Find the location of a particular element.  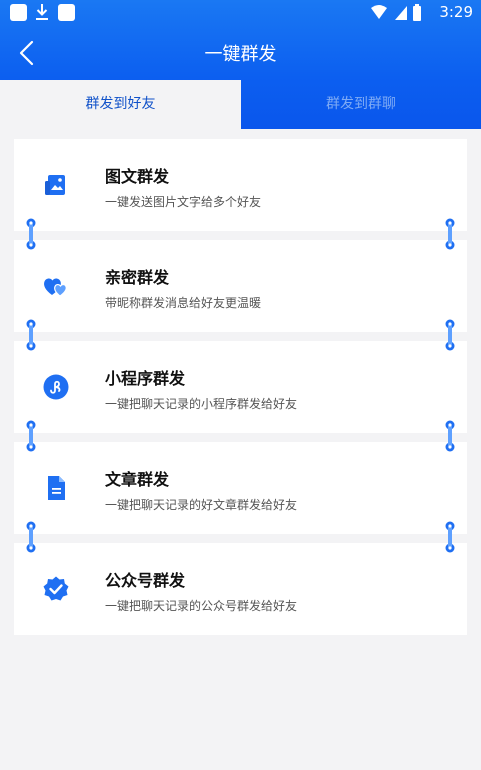

feature-card-mini-program: 小程序群发 一键把聊天记录的小程序群发给好友 is located at coordinates (240, 387).